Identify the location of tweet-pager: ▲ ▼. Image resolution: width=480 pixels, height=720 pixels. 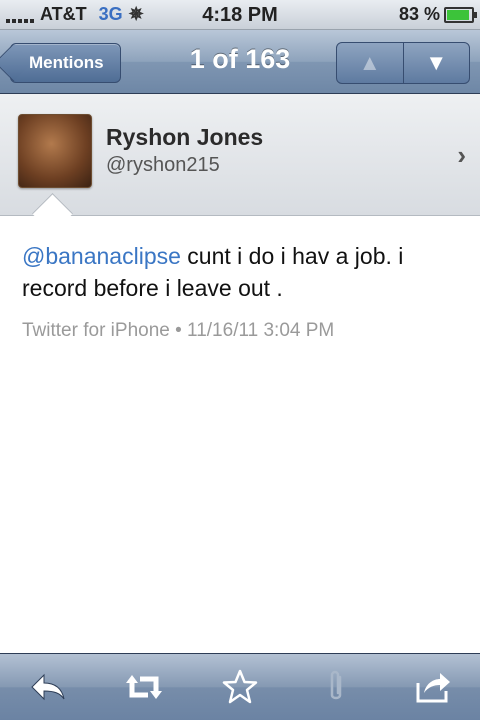
(403, 63).